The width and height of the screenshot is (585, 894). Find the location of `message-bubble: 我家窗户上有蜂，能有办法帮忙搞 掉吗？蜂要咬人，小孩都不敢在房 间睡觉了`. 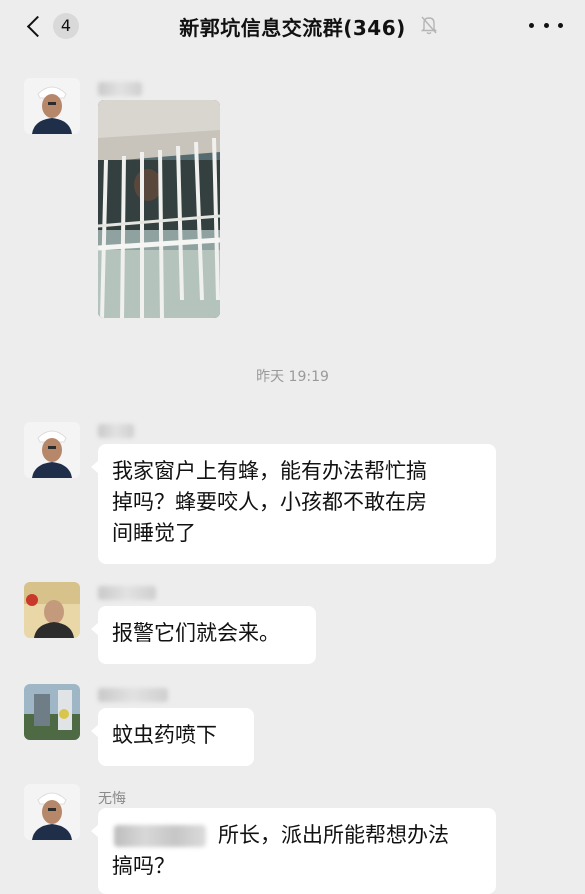

message-bubble: 我家窗户上有蜂，能有办法帮忙搞 掉吗？蜂要咬人，小孩都不敢在房 间睡觉了 is located at coordinates (293, 504).